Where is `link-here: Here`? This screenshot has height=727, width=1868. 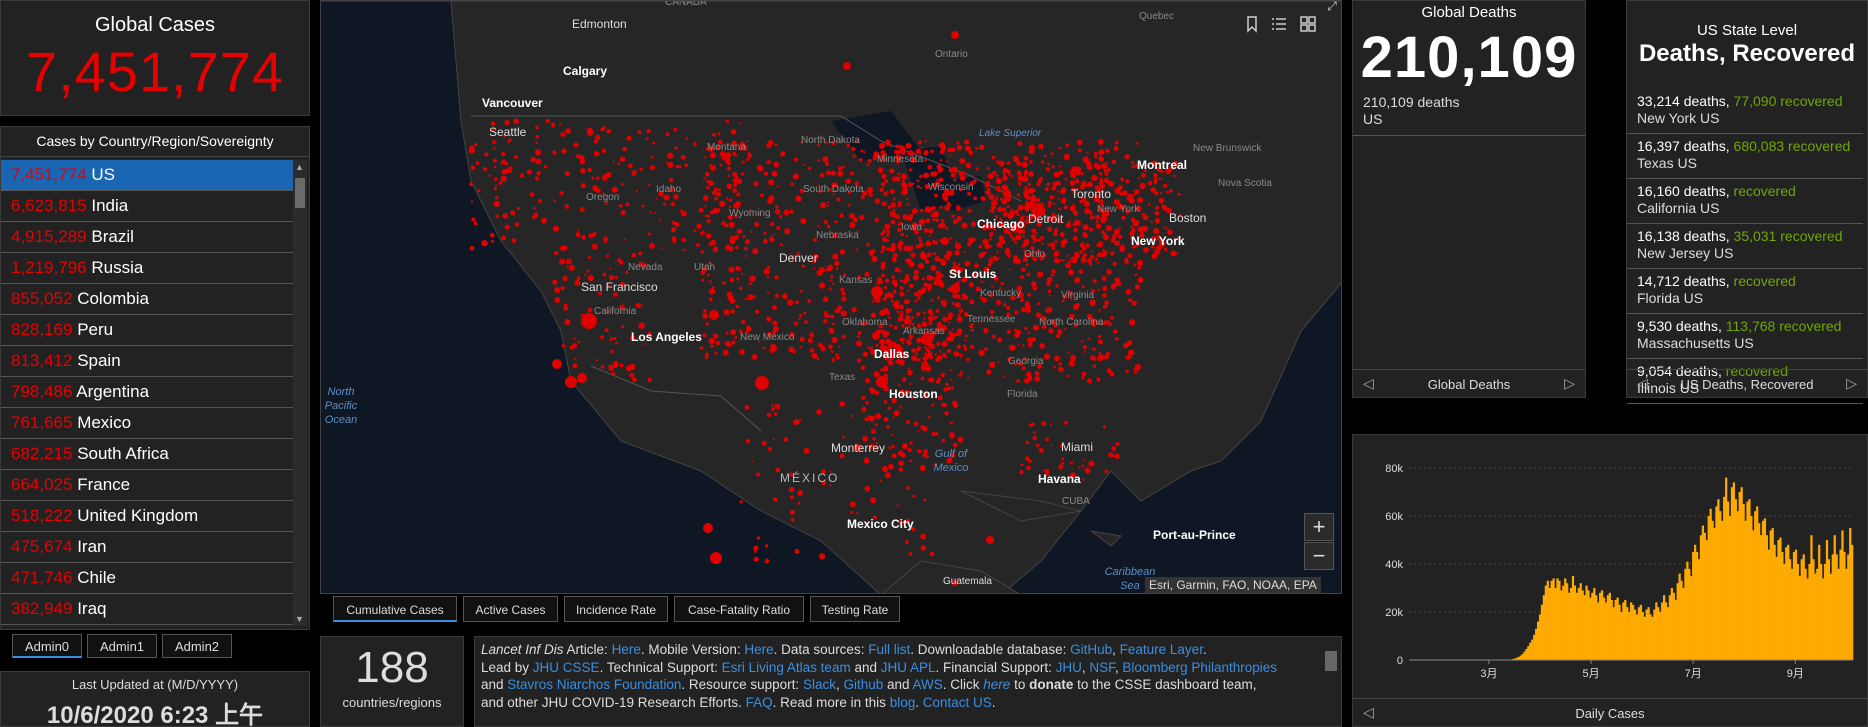
link-here: Here is located at coordinates (626, 649).